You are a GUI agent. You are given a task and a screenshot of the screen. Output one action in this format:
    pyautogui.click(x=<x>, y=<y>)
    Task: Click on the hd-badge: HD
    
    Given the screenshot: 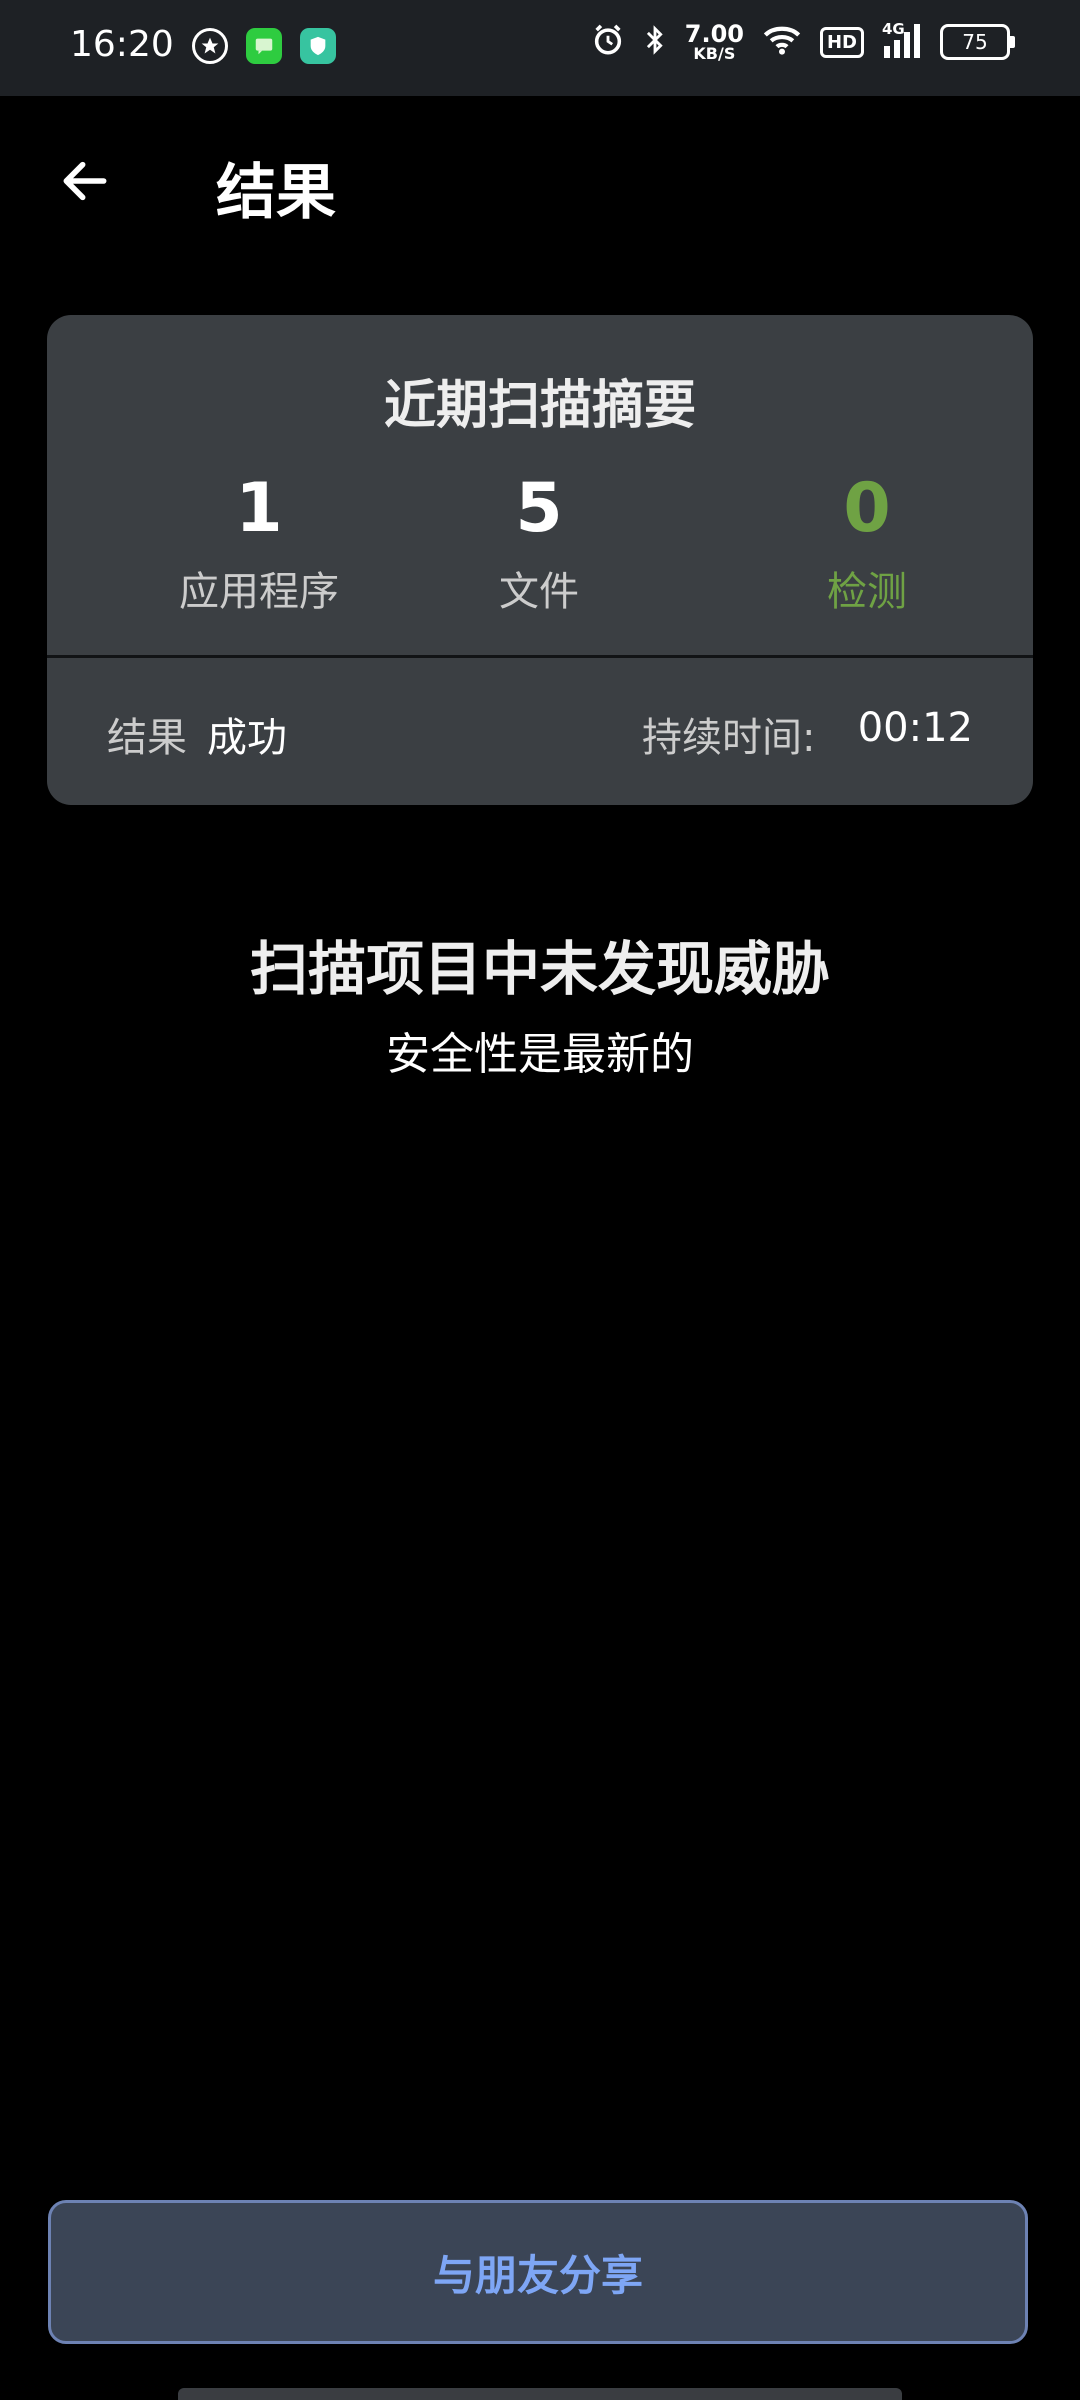 What is the action you would take?
    pyautogui.click(x=841, y=42)
    